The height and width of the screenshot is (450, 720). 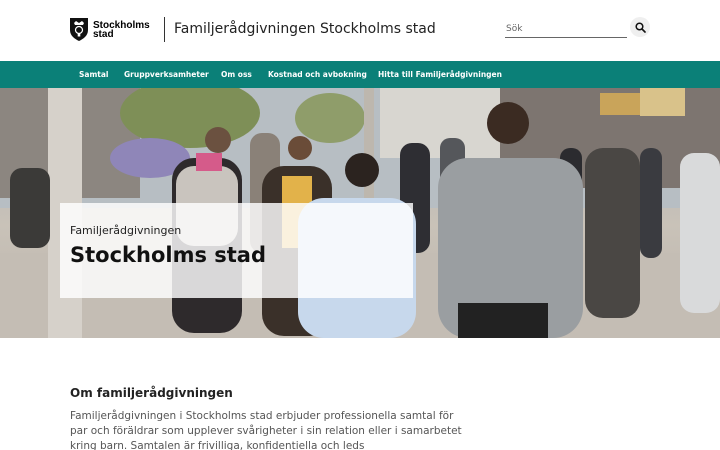 I want to click on hero-kicker: Familjerådgivningen, so click(x=126, y=230).